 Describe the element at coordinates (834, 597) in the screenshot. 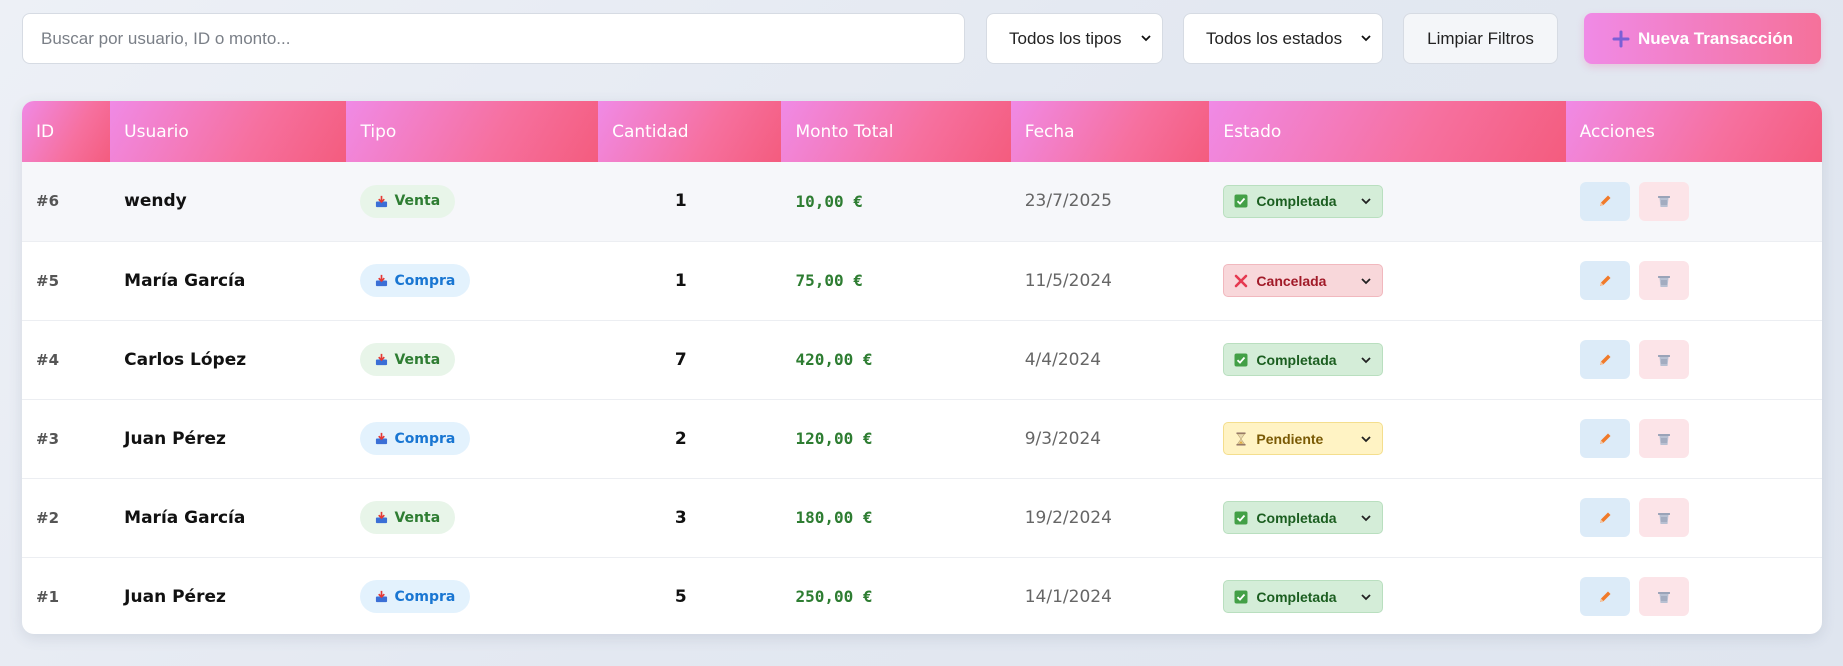

I see `row-amount: 250,00 €` at that location.